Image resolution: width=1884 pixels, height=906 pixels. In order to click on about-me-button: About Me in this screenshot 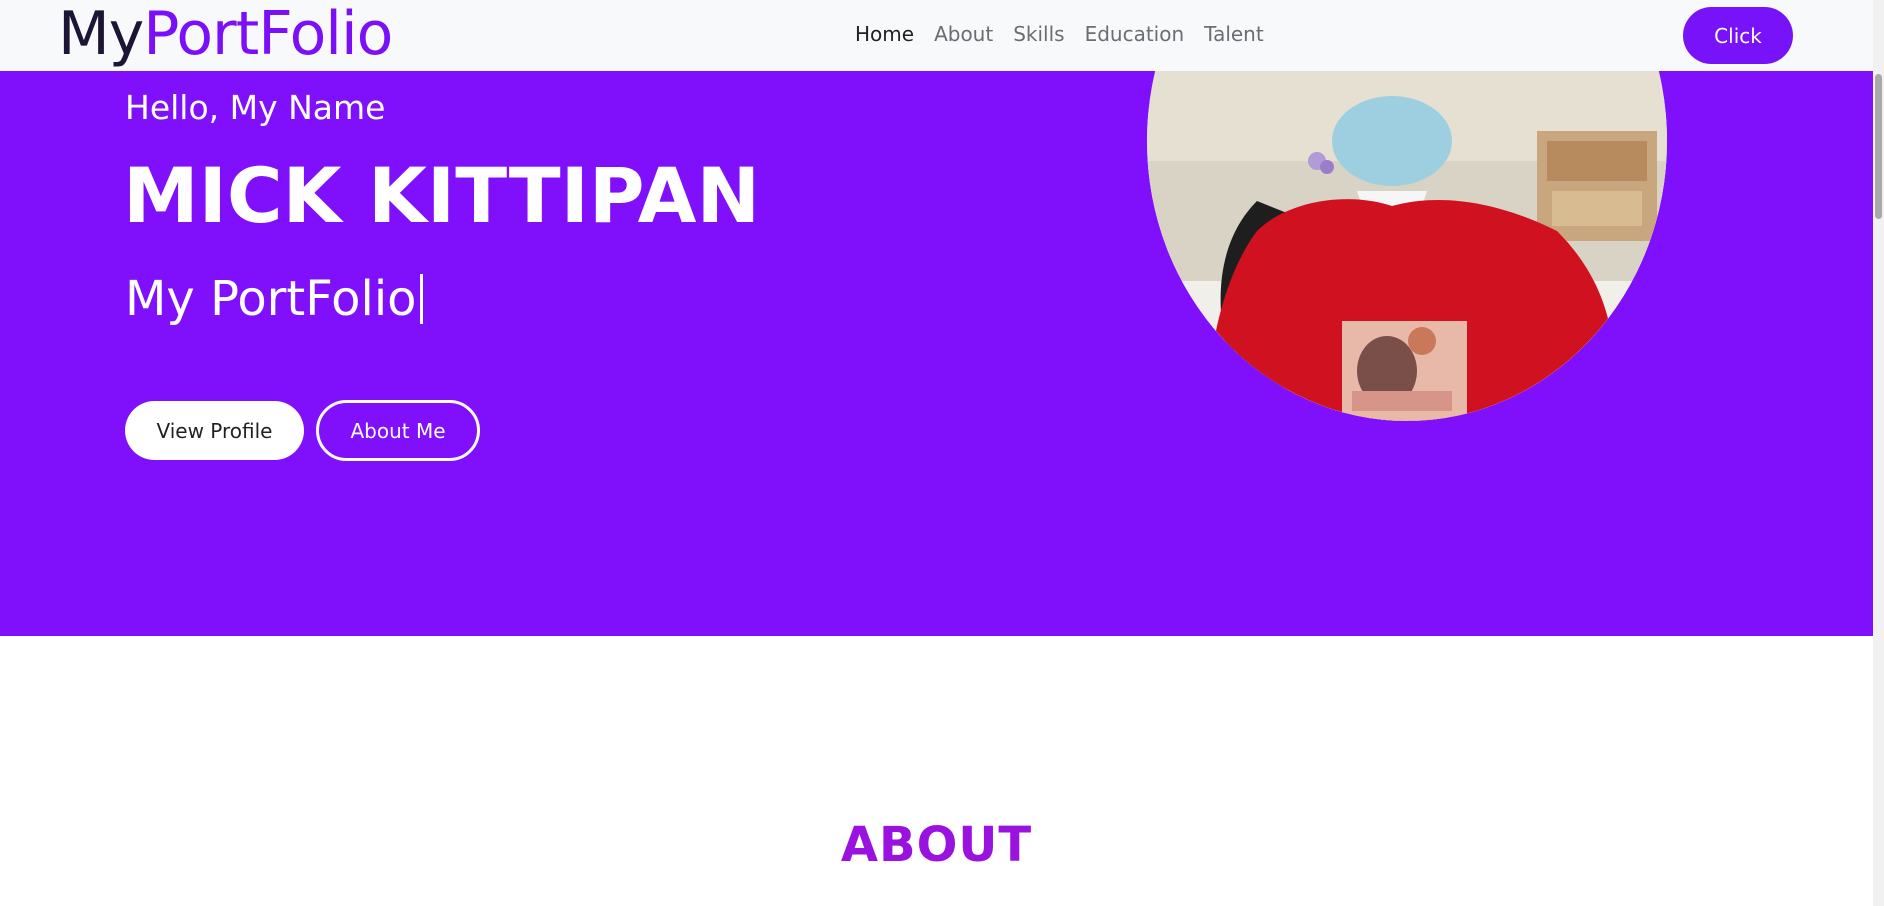, I will do `click(398, 430)`.